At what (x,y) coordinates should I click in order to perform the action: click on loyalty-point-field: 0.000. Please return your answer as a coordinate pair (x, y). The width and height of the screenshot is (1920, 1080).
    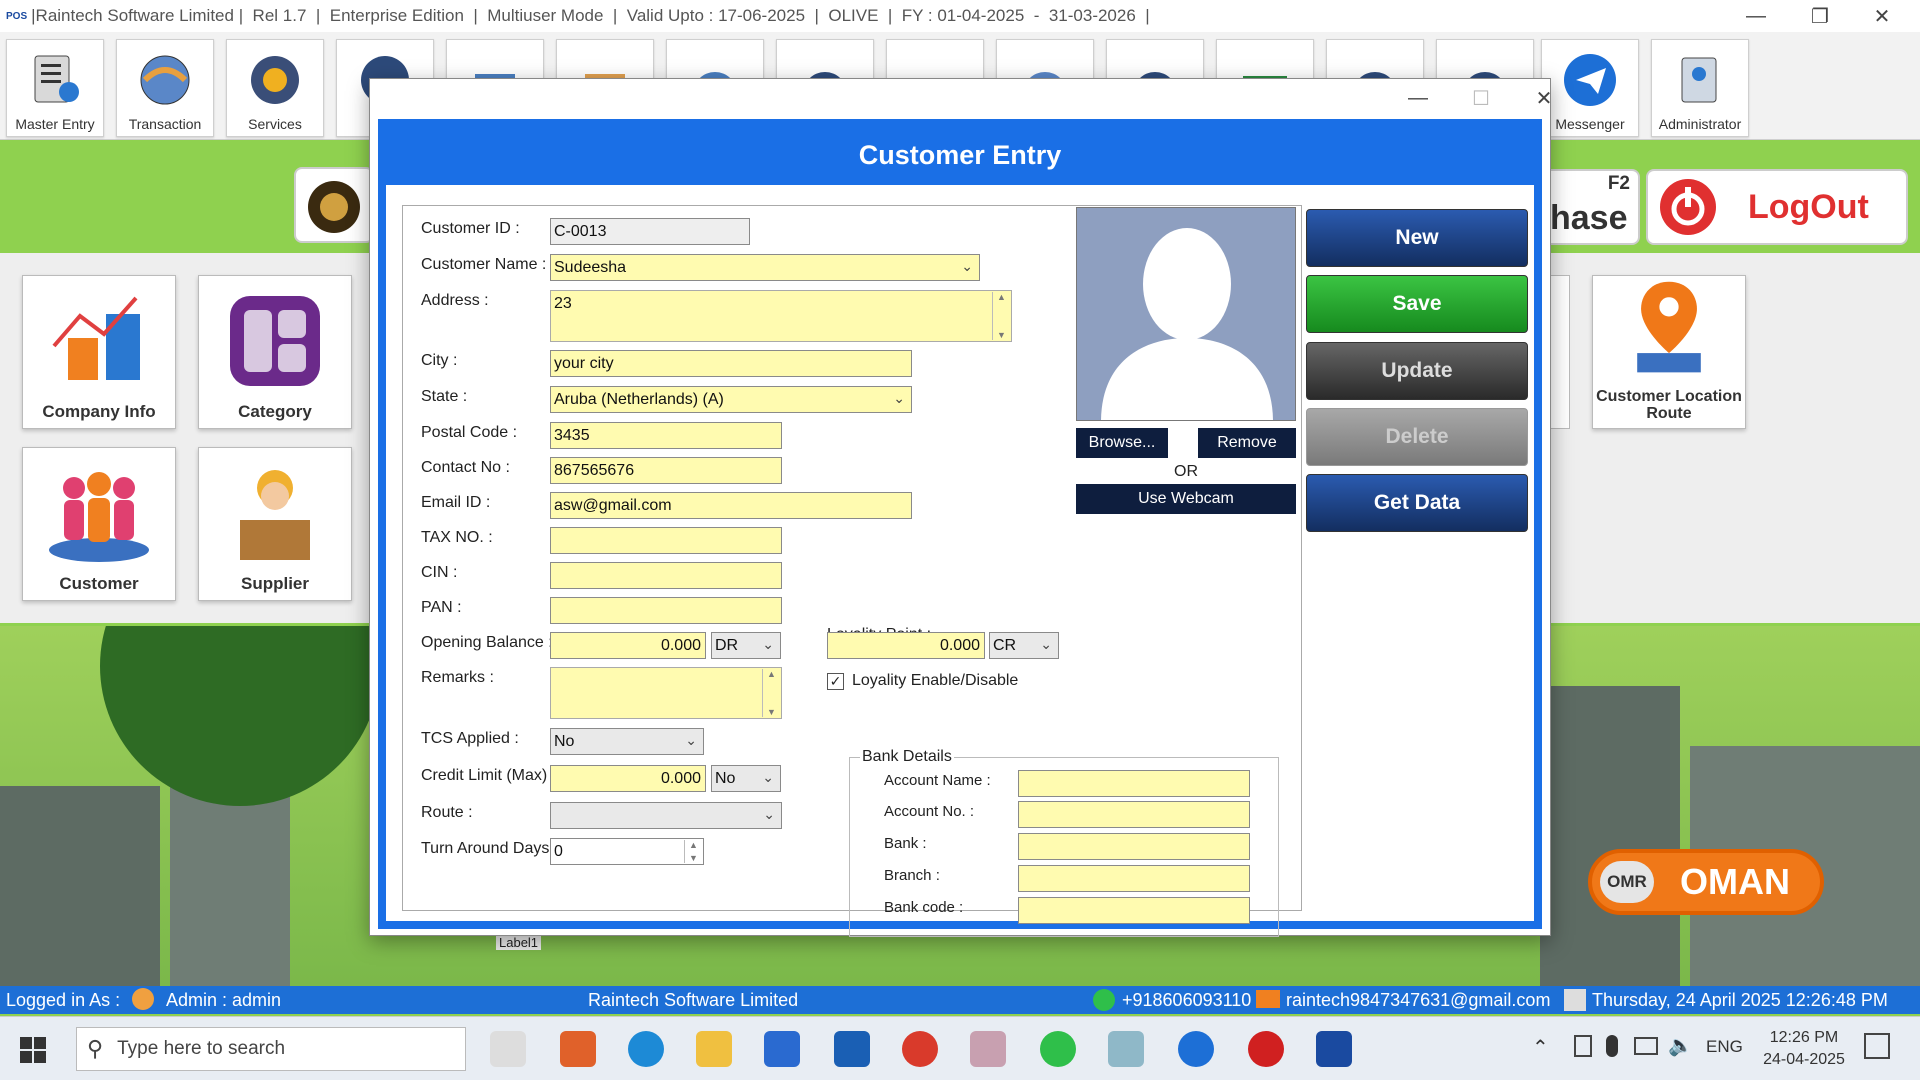
    Looking at the image, I should click on (906, 645).